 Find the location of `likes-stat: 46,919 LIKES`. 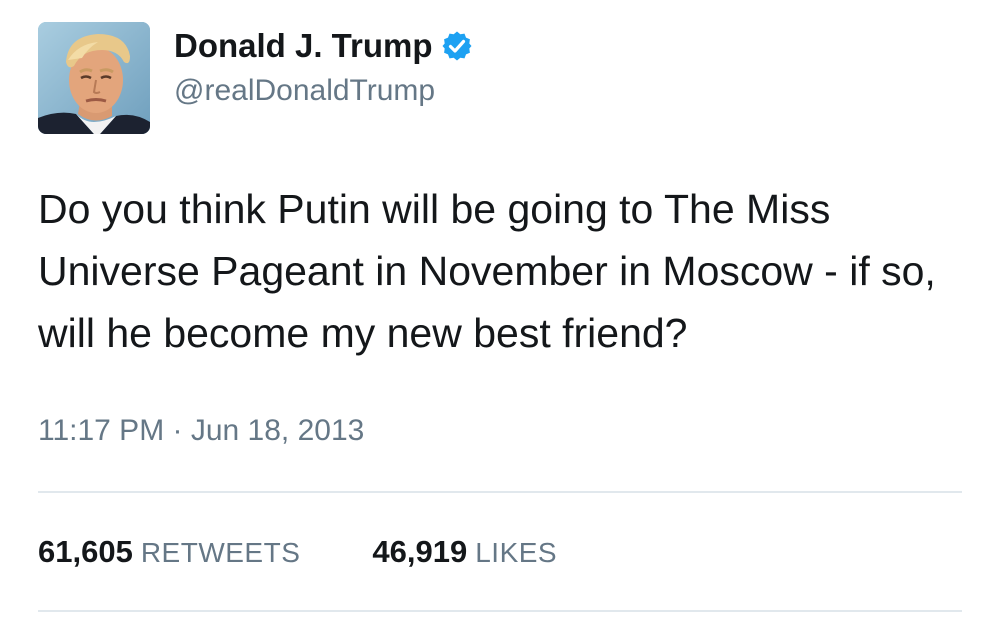

likes-stat: 46,919 LIKES is located at coordinates (464, 552).